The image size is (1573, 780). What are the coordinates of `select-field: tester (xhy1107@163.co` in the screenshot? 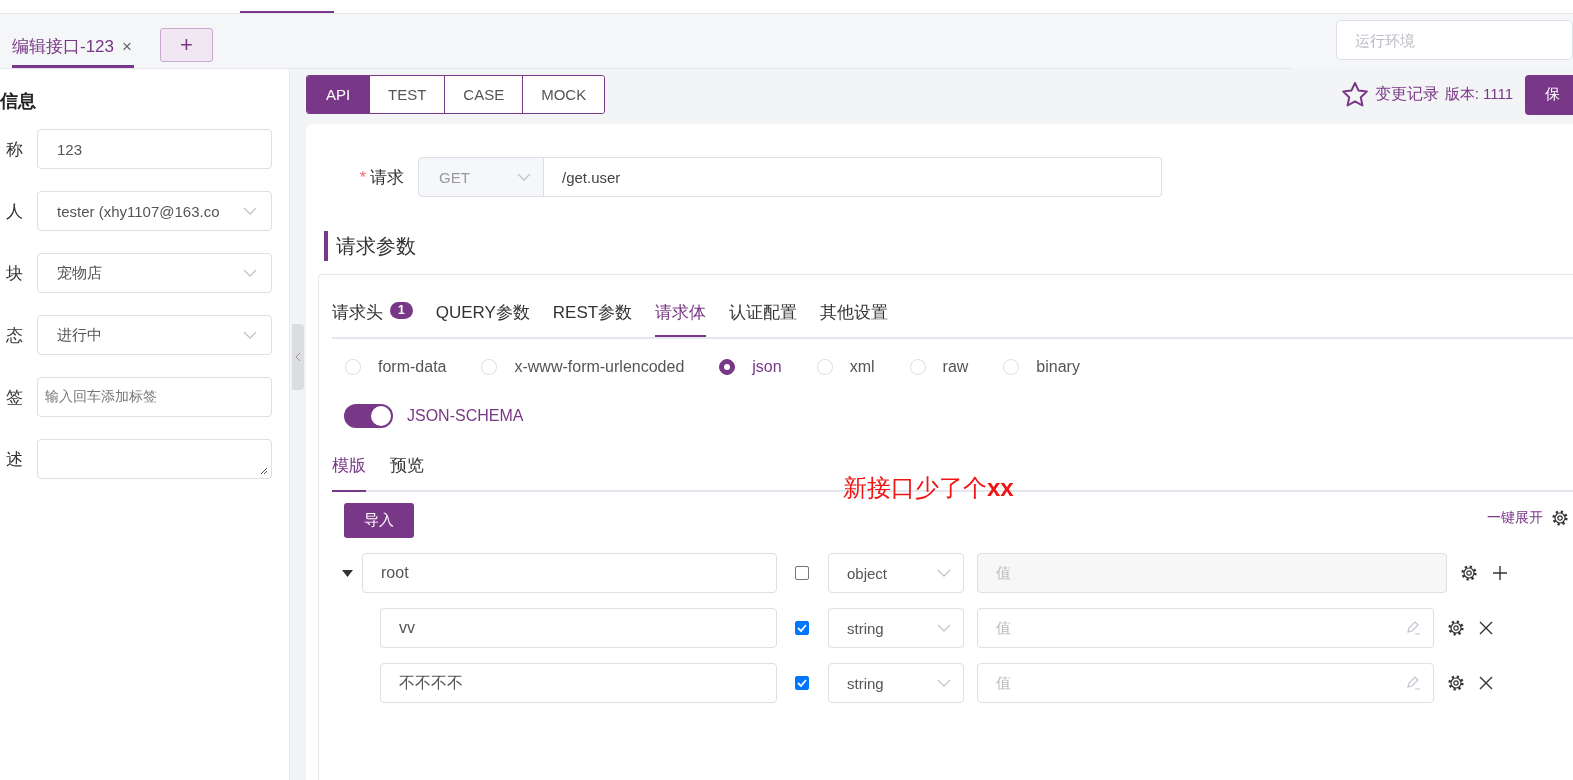 It's located at (154, 211).